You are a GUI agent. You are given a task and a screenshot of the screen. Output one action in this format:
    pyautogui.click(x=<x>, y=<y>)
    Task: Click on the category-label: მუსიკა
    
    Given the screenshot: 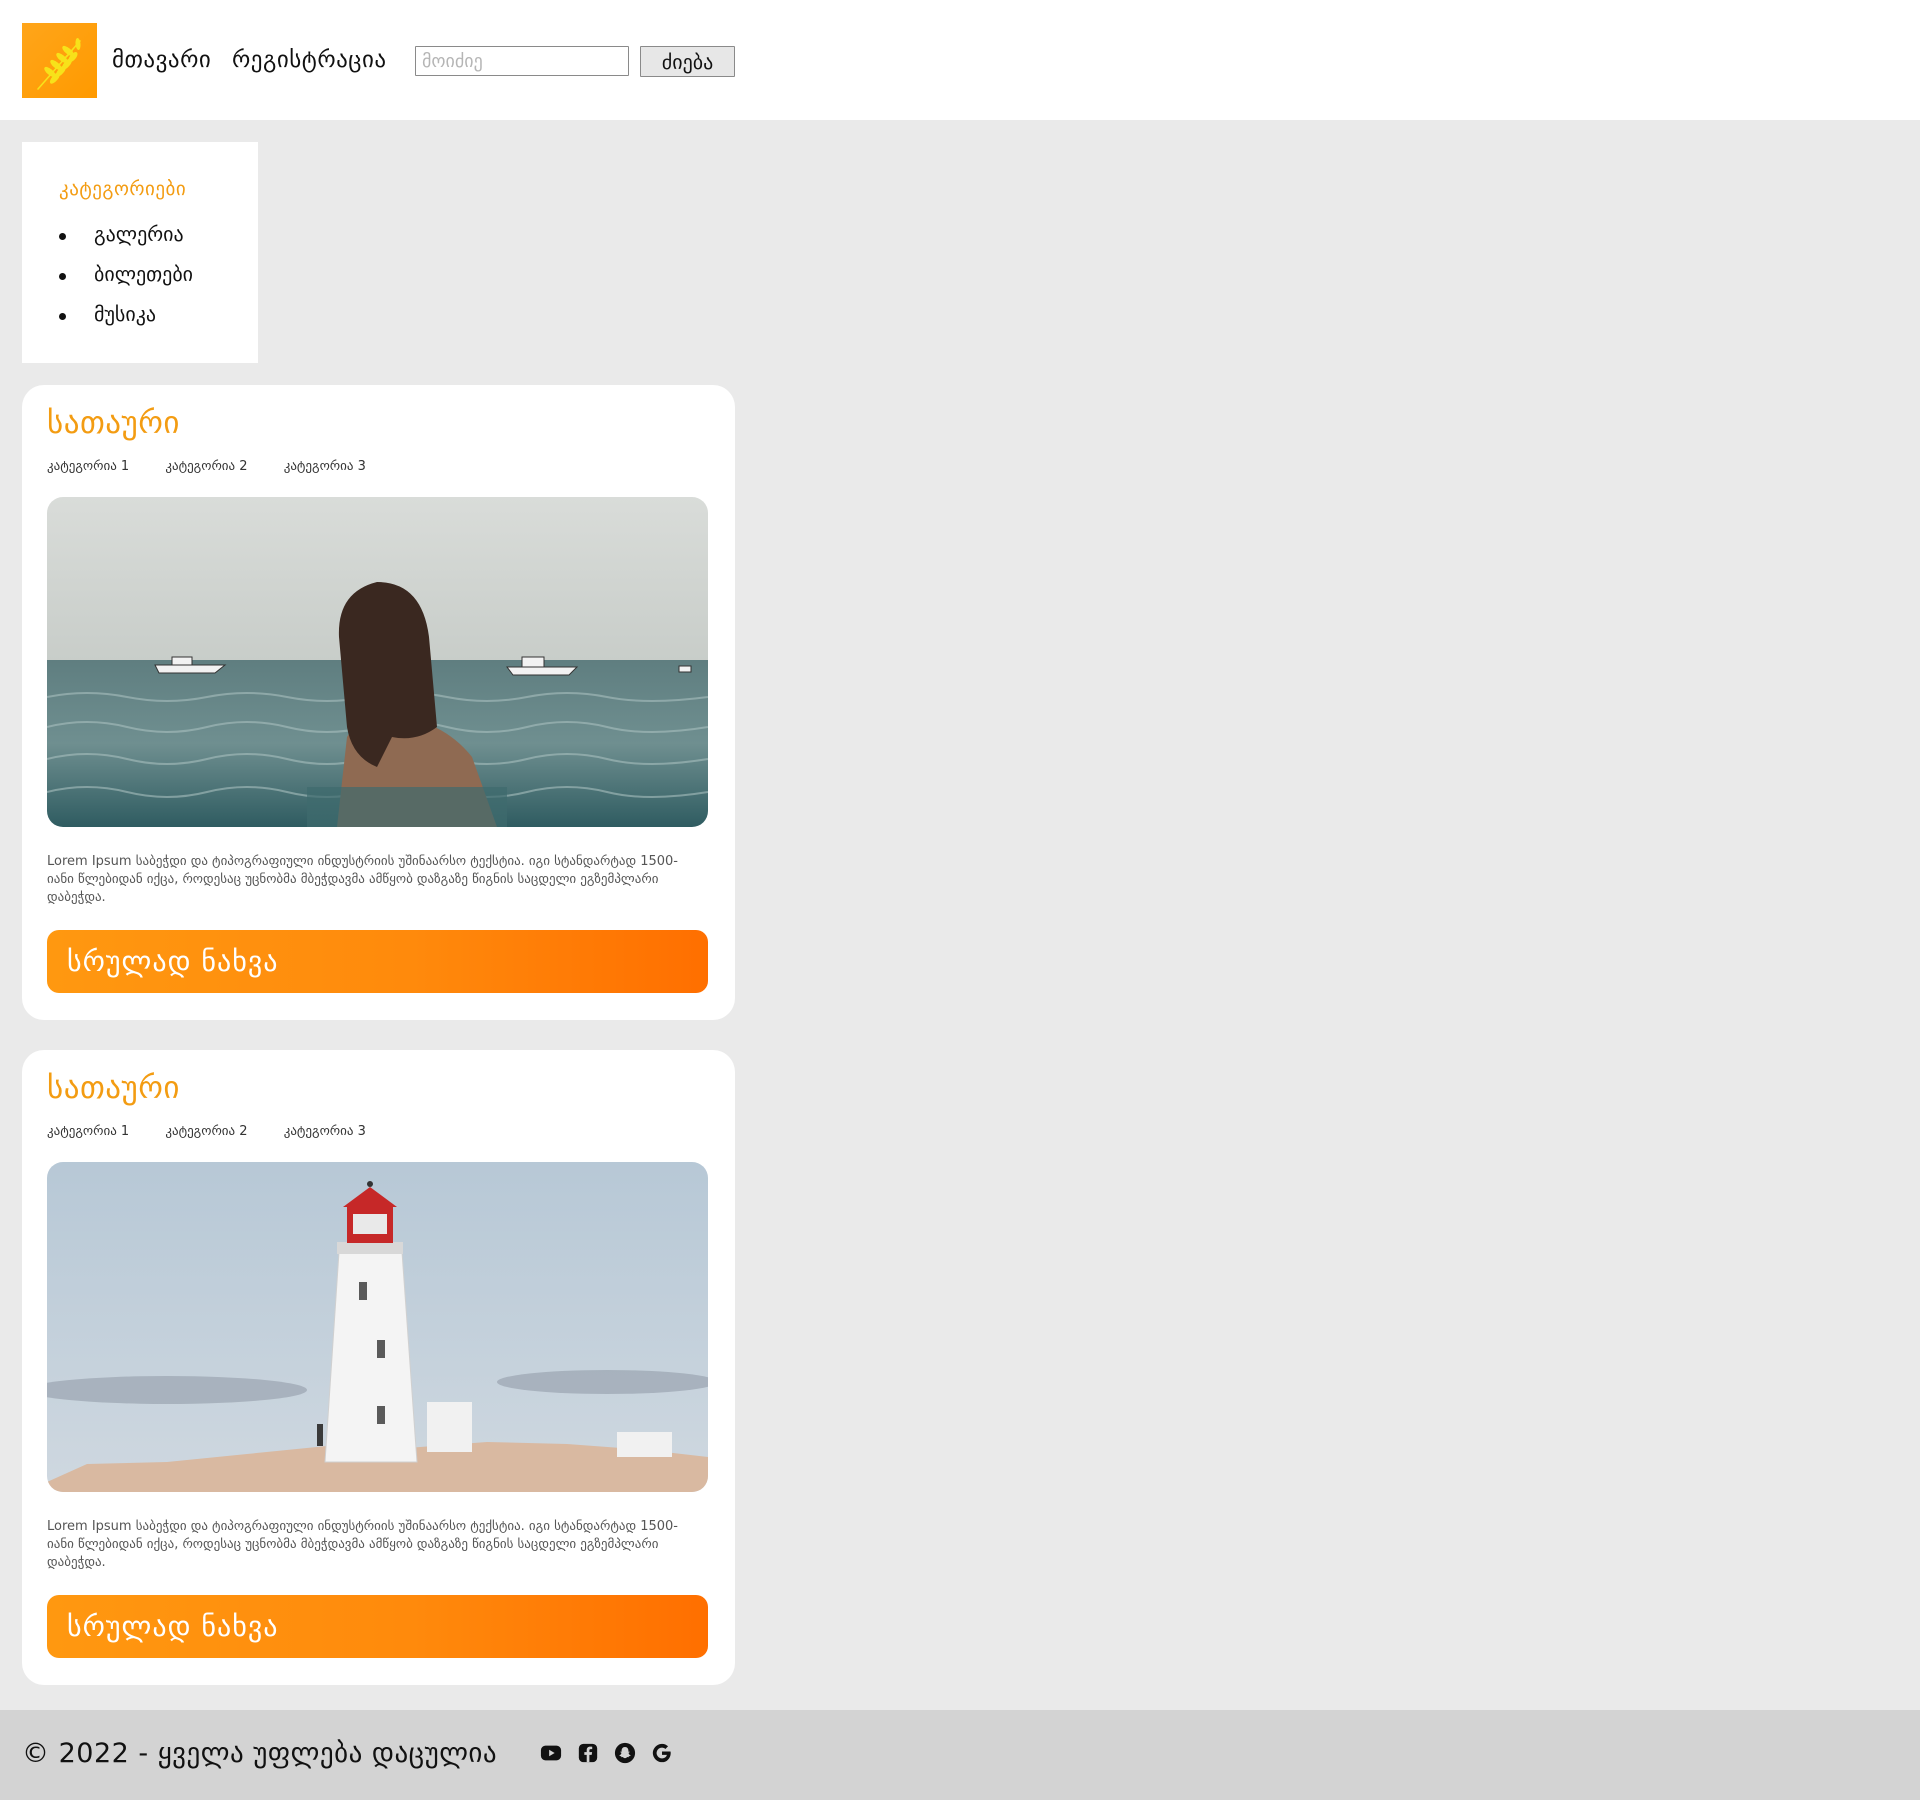 What is the action you would take?
    pyautogui.click(x=125, y=314)
    